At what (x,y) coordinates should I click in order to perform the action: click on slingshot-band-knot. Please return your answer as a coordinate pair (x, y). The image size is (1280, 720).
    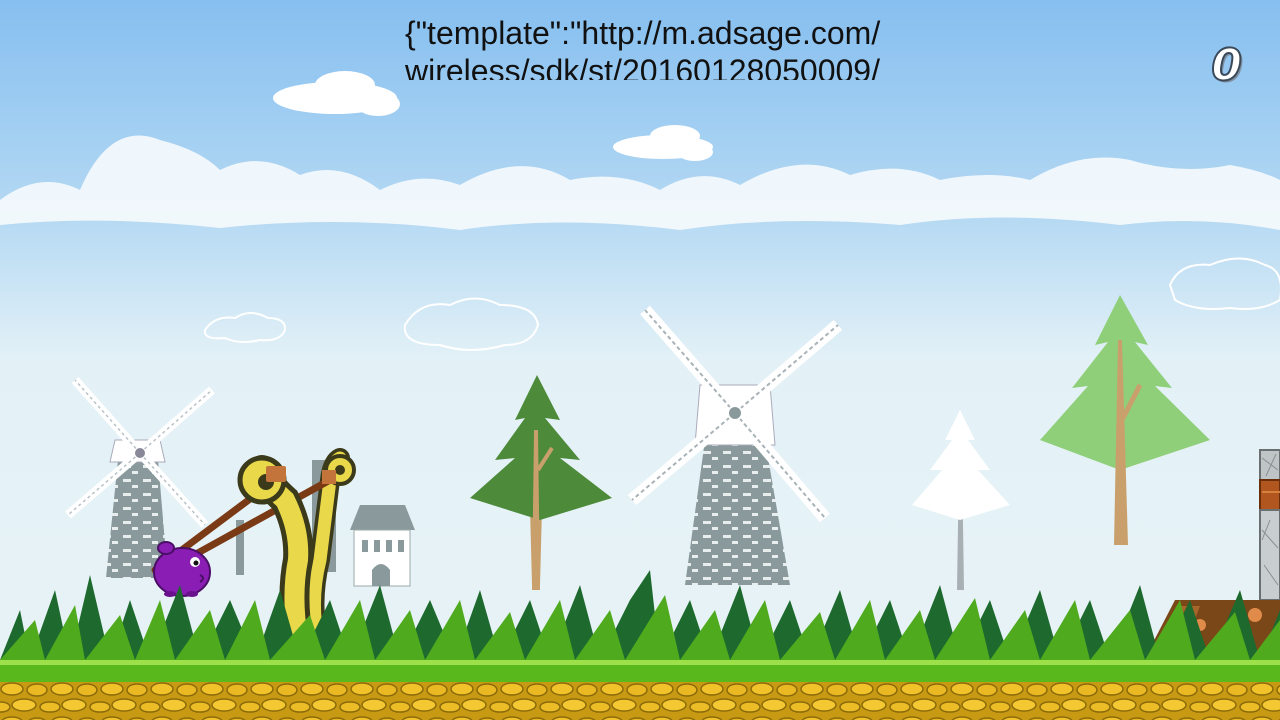
    Looking at the image, I should click on (329, 477).